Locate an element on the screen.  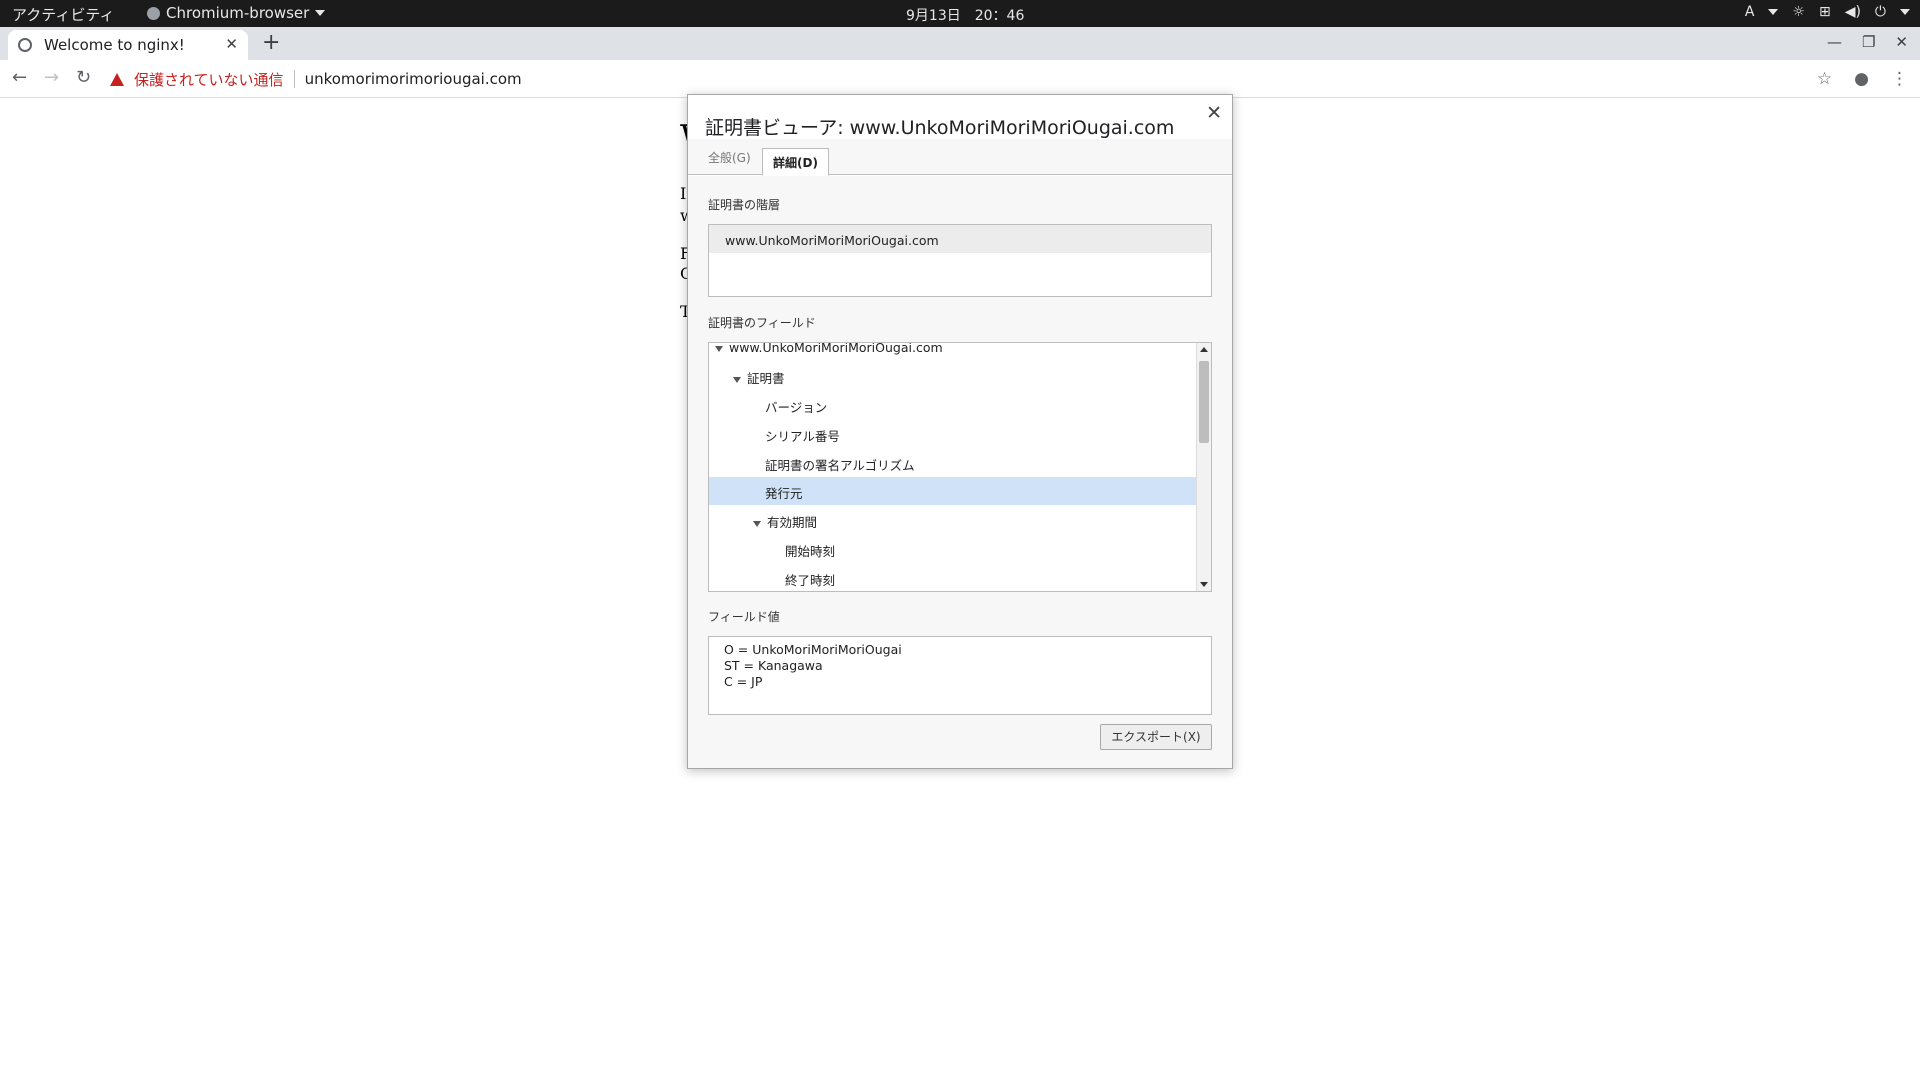
tree-item-label: バージョン is located at coordinates (796, 407).